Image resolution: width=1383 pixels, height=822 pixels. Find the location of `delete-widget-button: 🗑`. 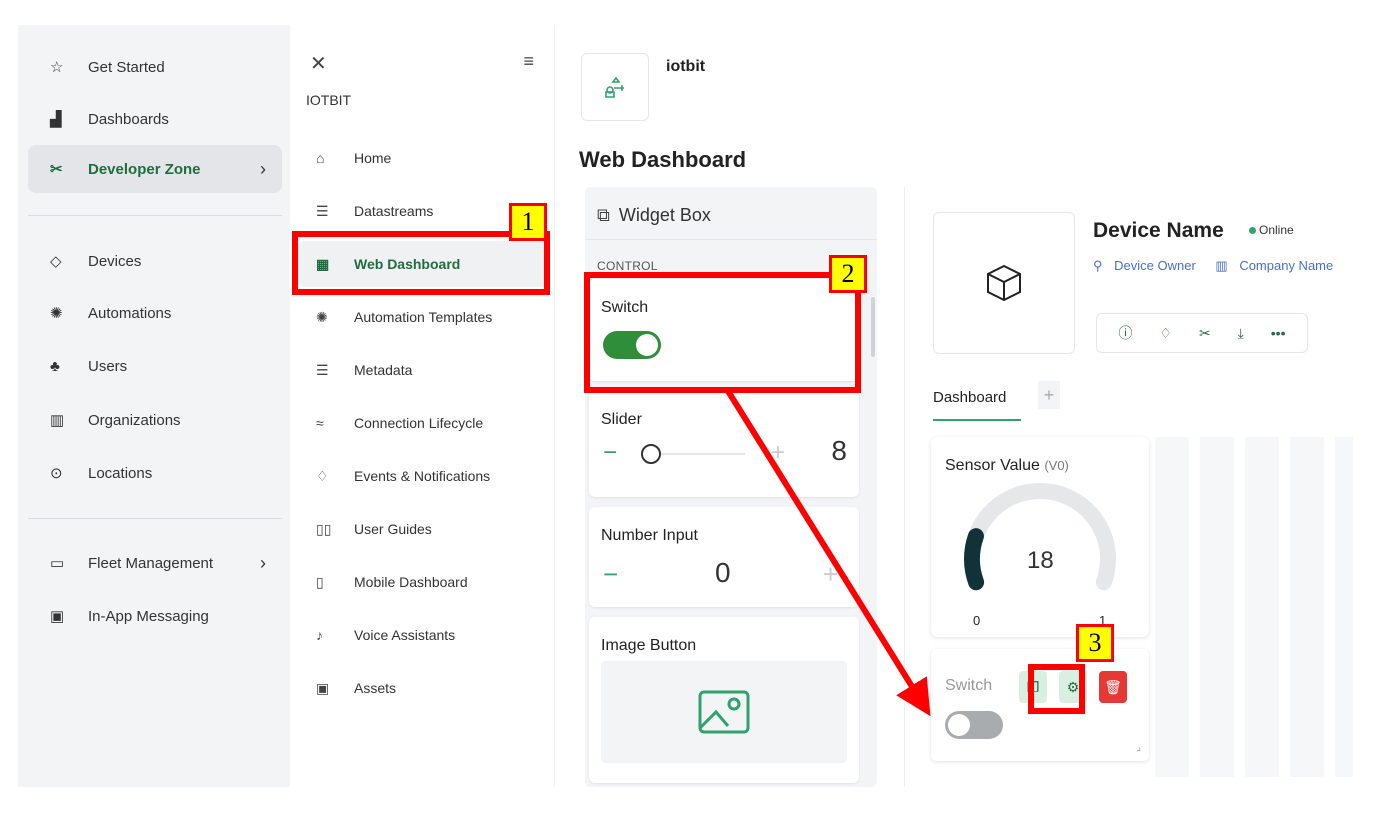

delete-widget-button: 🗑 is located at coordinates (1113, 687).